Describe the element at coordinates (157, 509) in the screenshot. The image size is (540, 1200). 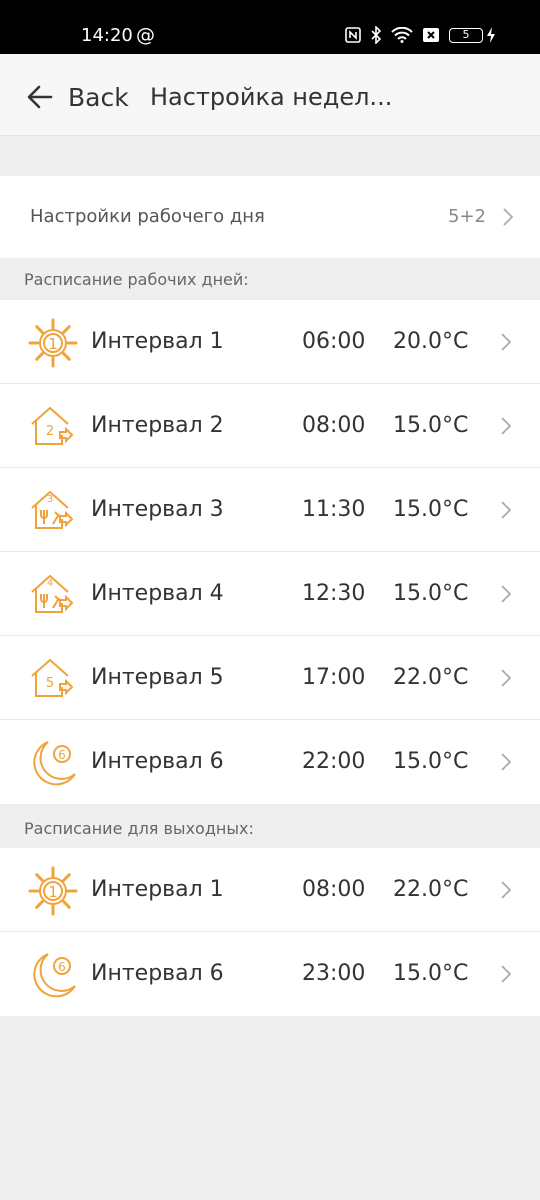
I see `interval-name: Интервал 3` at that location.